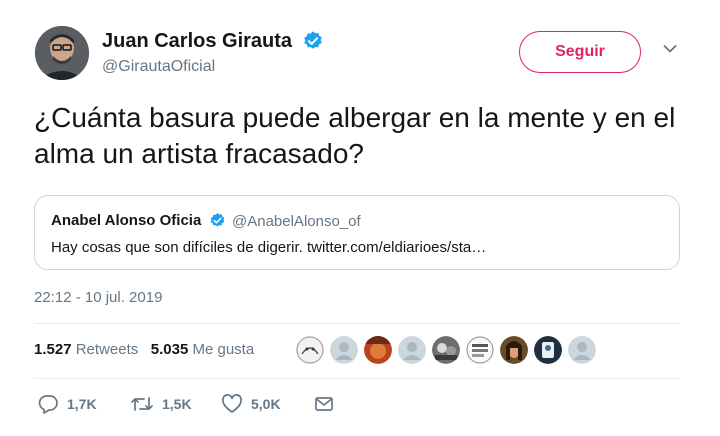  I want to click on retweets-count: 1.527, so click(53, 349).